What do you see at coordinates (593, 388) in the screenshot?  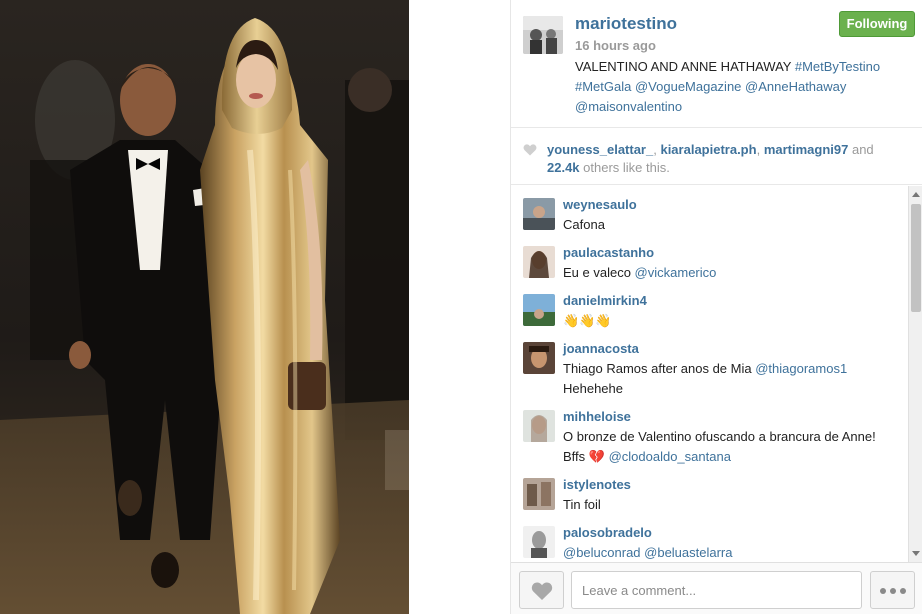 I see `comment-body-line2: Hehehehe` at bounding box center [593, 388].